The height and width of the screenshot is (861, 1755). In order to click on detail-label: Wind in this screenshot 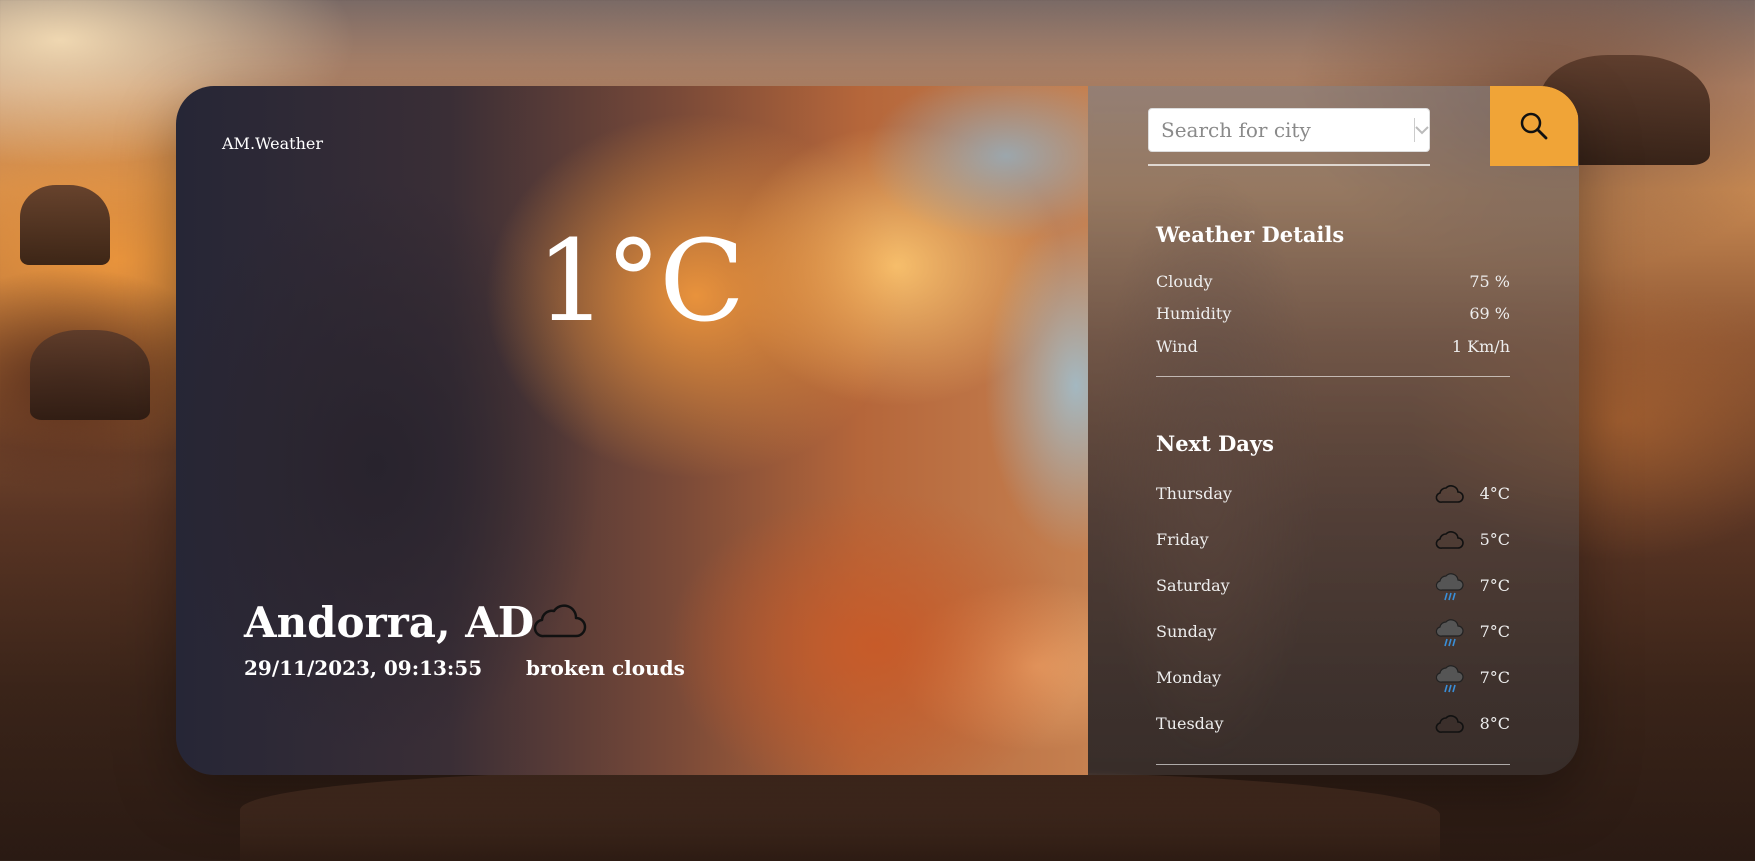, I will do `click(1177, 346)`.